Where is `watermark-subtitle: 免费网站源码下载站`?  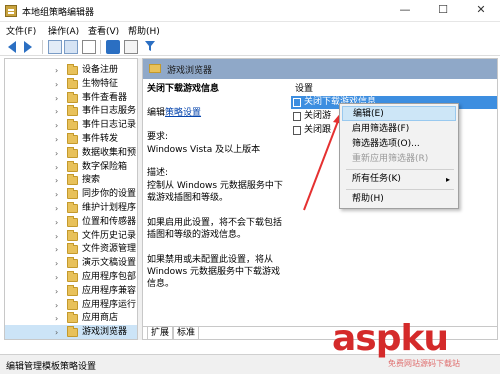
watermark-subtitle: 免费网站源码下载站 is located at coordinates (424, 363).